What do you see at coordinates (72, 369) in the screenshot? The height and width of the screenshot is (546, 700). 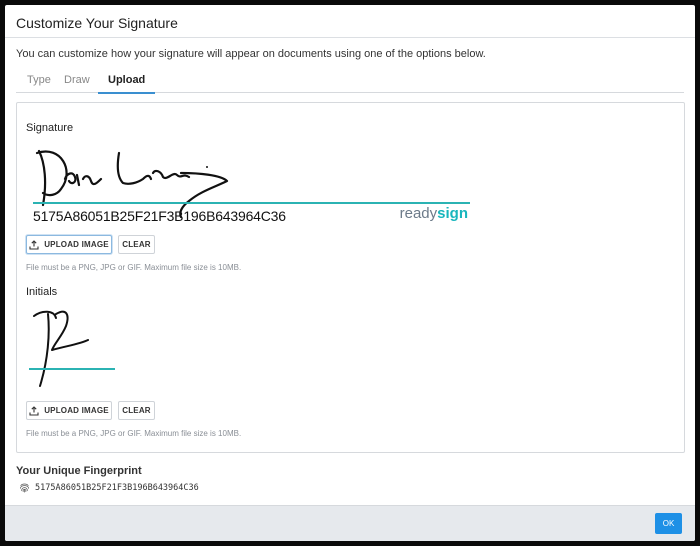 I see `initials-line` at bounding box center [72, 369].